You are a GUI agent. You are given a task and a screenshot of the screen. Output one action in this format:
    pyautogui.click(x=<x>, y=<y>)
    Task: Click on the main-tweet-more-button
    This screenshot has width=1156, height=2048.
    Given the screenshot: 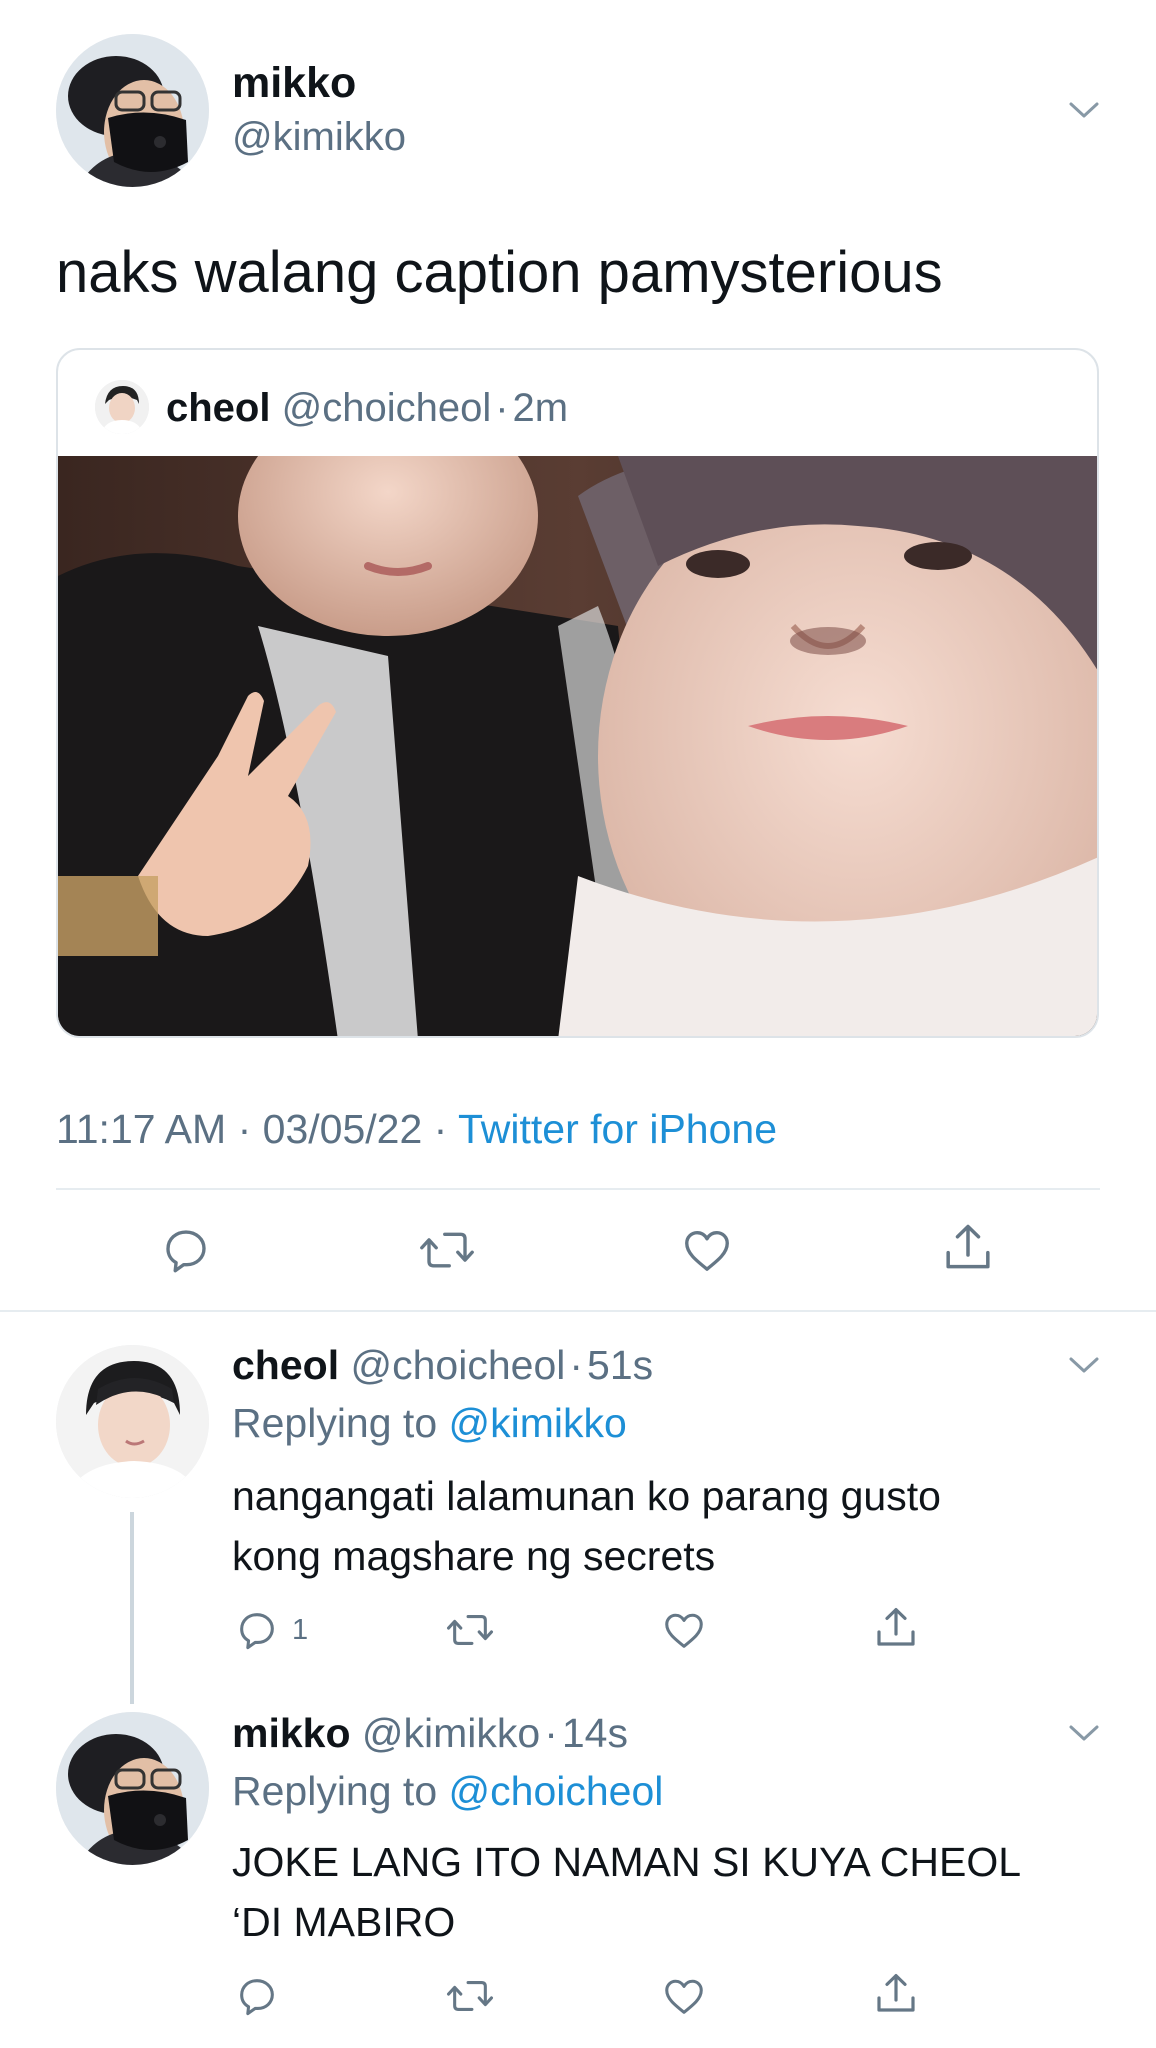 What is the action you would take?
    pyautogui.click(x=1084, y=110)
    